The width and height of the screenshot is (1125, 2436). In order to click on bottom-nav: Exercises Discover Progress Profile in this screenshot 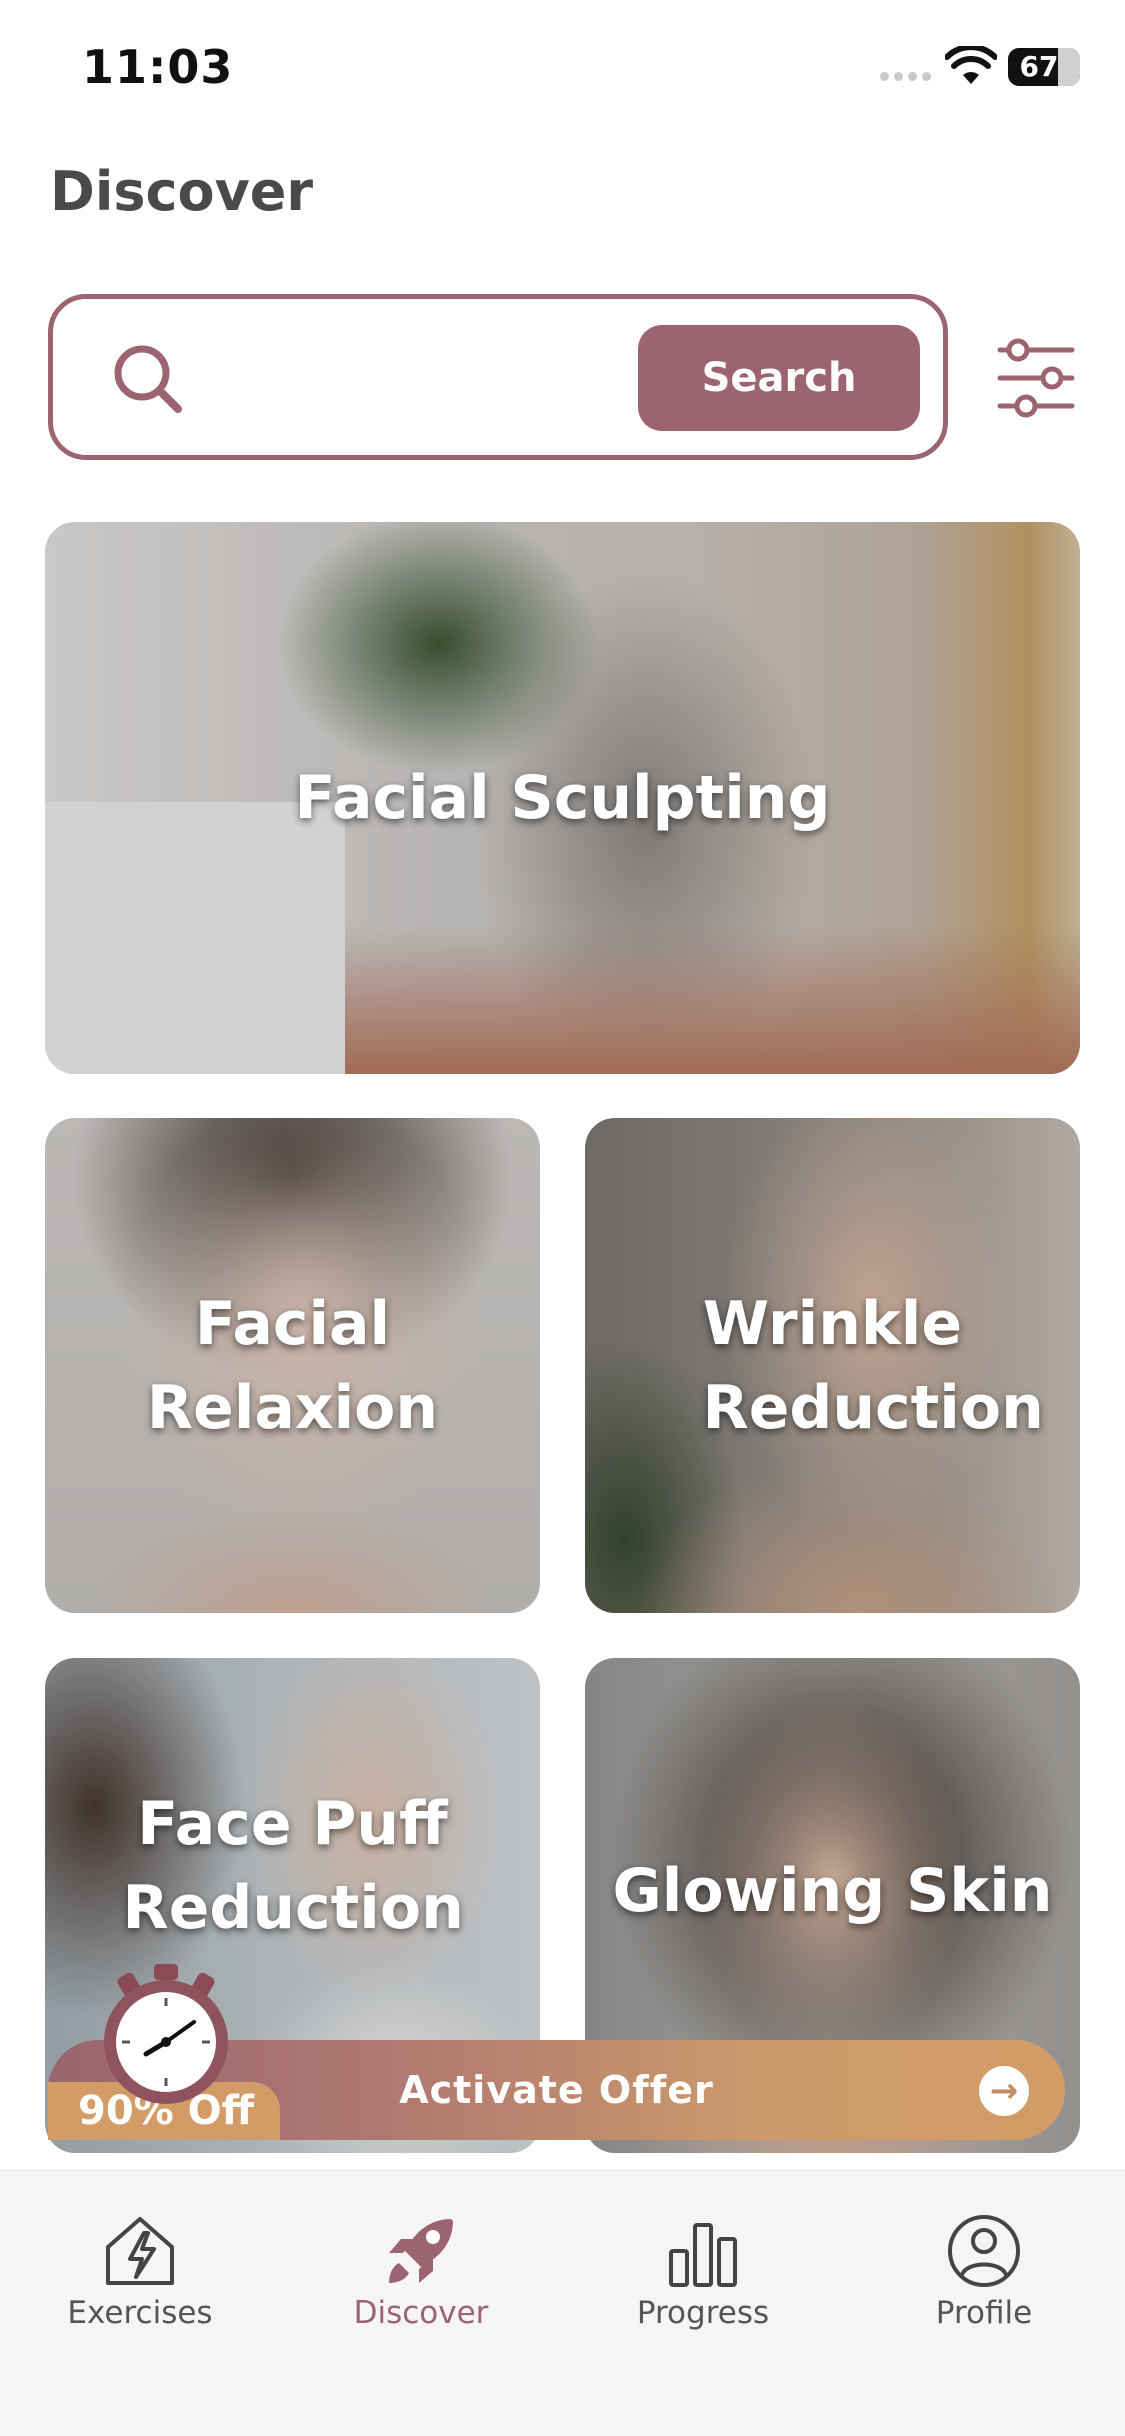, I will do `click(562, 2303)`.